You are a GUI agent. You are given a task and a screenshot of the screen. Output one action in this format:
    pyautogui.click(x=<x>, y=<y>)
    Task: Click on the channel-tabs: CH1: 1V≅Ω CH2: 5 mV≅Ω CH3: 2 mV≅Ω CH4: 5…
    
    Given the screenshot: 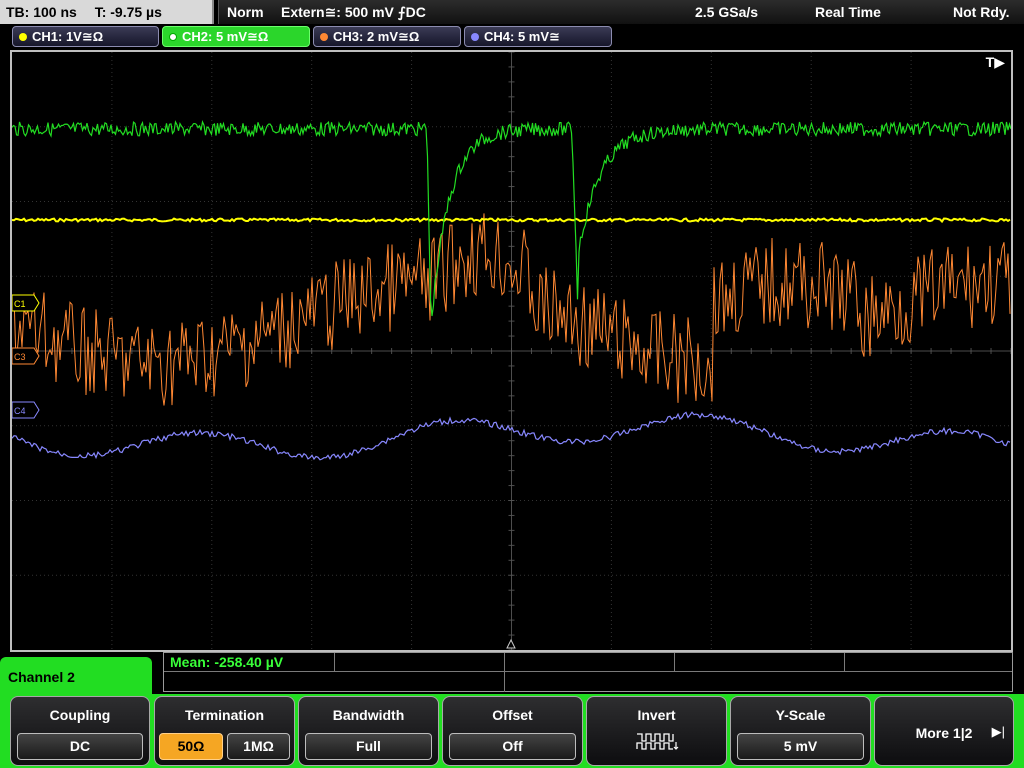 What is the action you would take?
    pyautogui.click(x=512, y=37)
    